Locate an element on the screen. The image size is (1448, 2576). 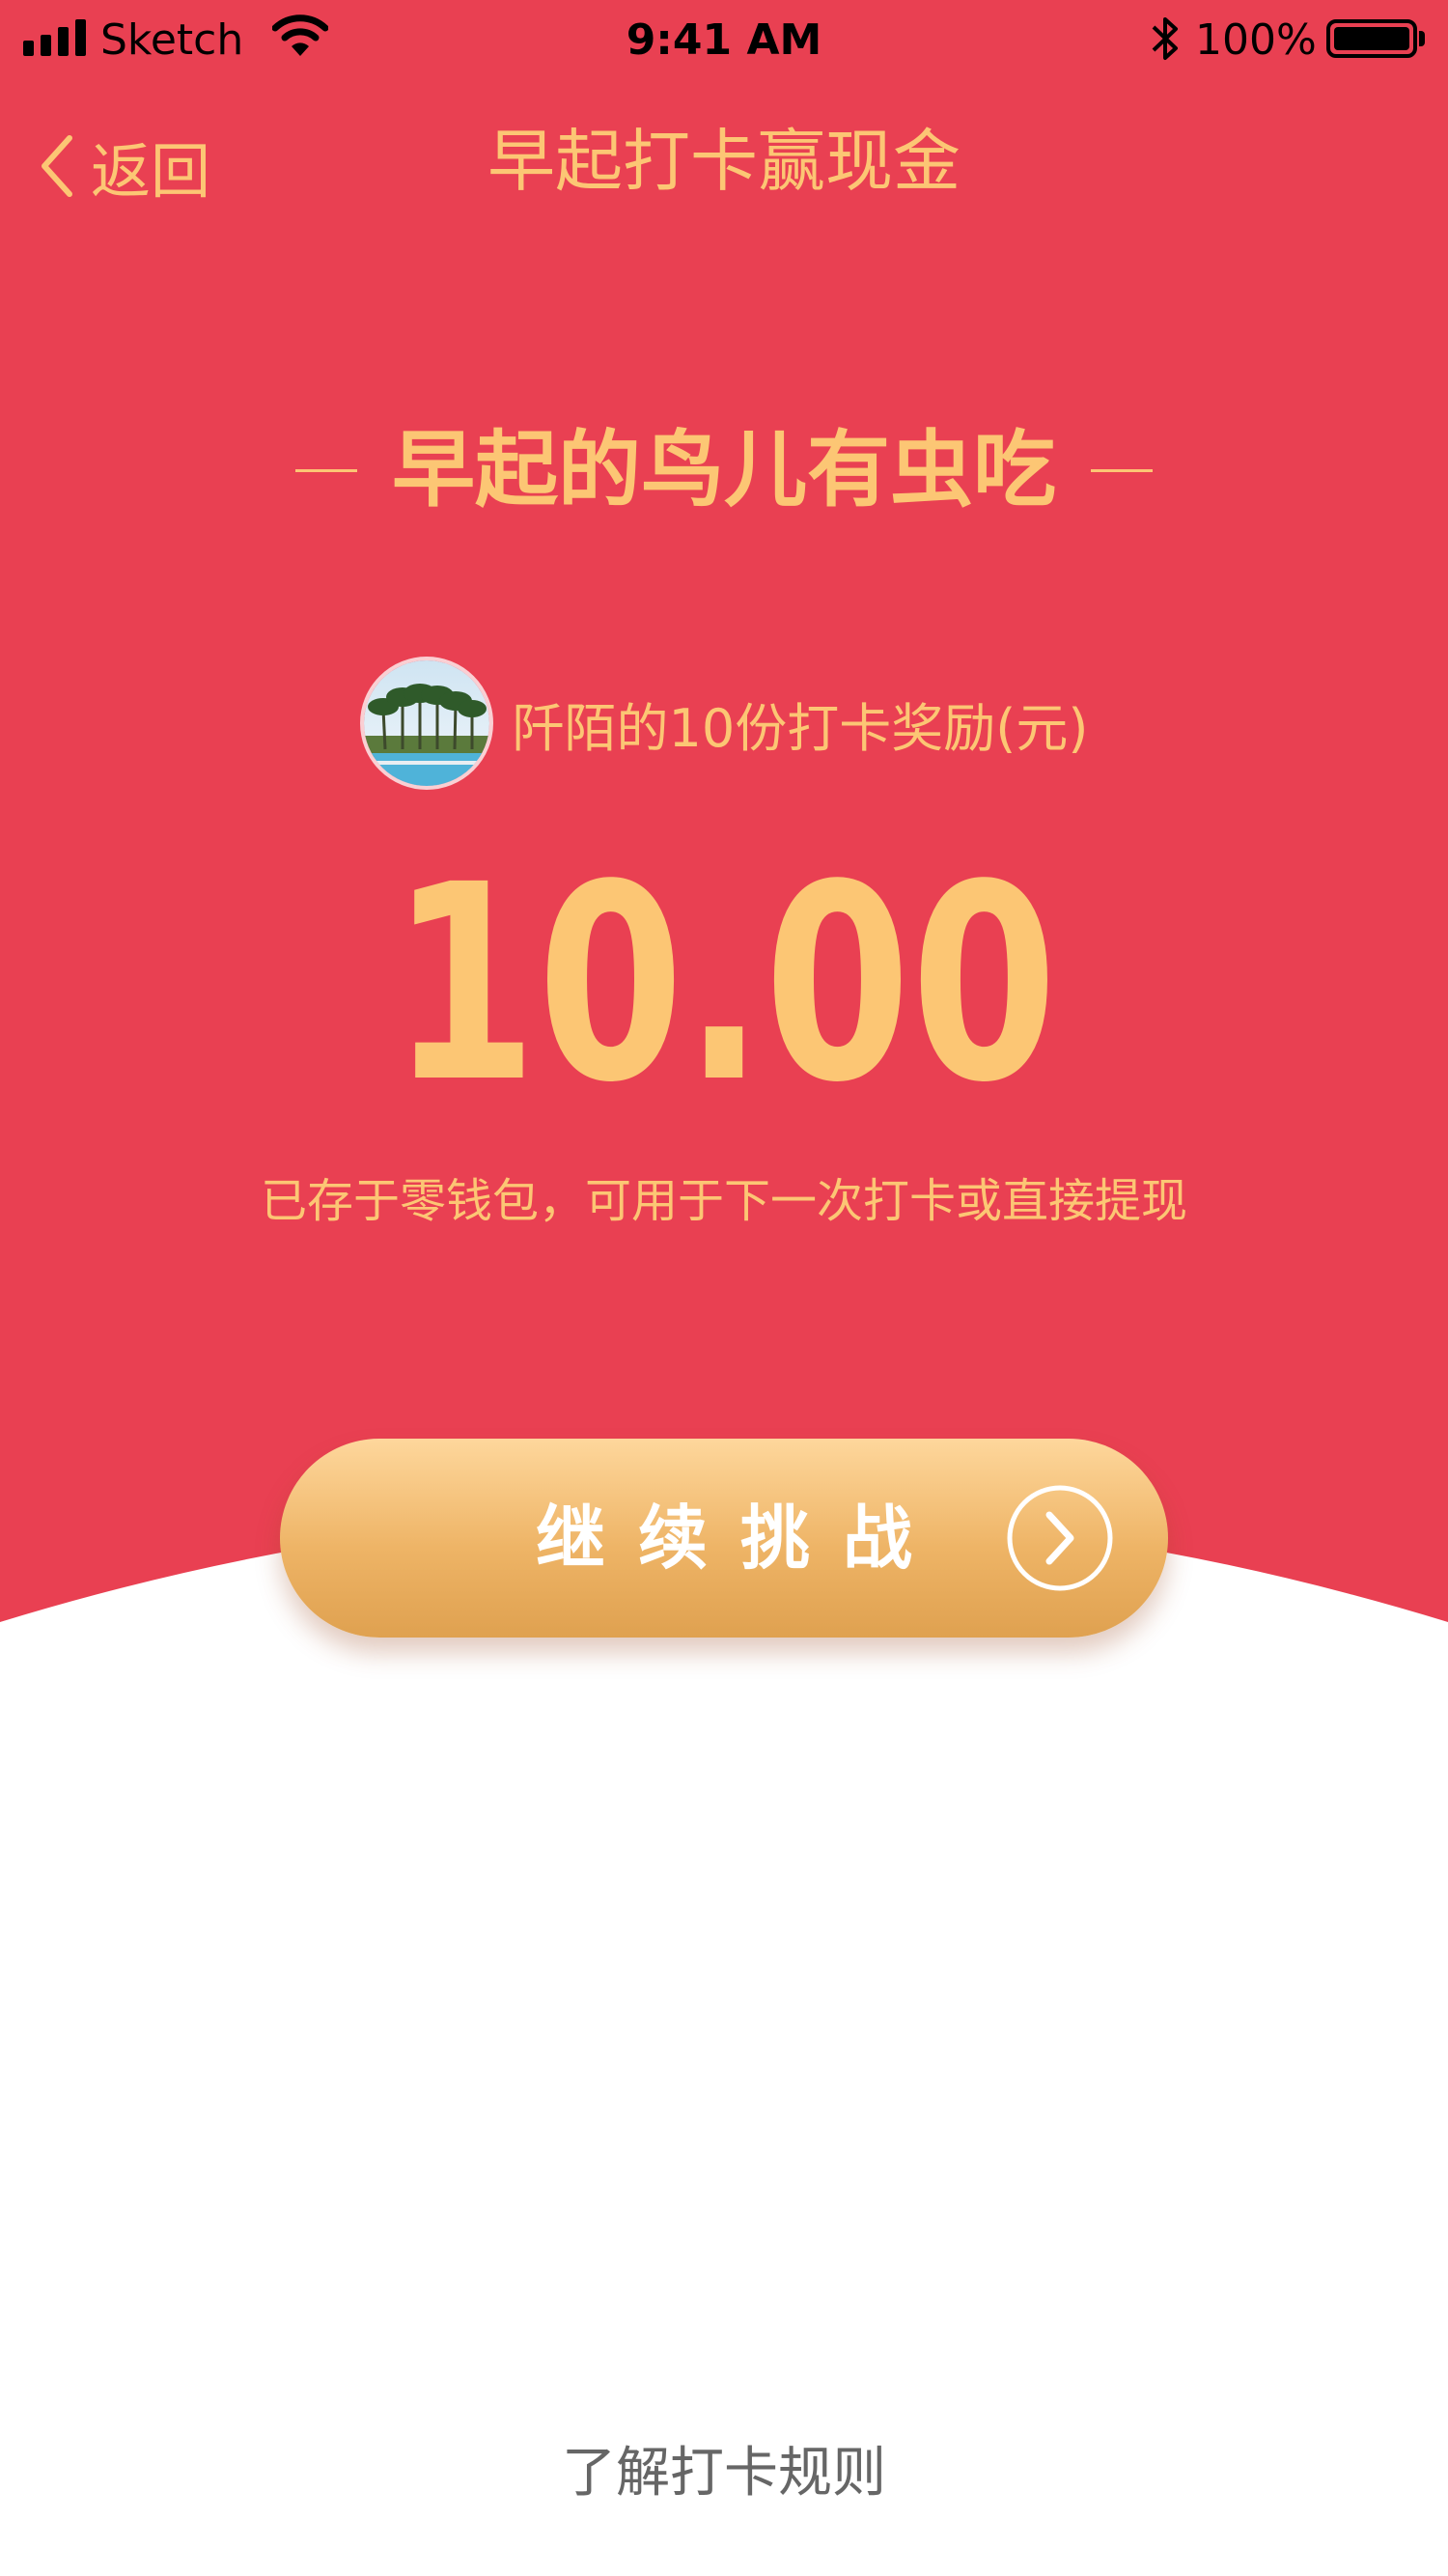
wallet-note: 已存于零钱包，可用于下一次打卡或直接提现 is located at coordinates (724, 1201).